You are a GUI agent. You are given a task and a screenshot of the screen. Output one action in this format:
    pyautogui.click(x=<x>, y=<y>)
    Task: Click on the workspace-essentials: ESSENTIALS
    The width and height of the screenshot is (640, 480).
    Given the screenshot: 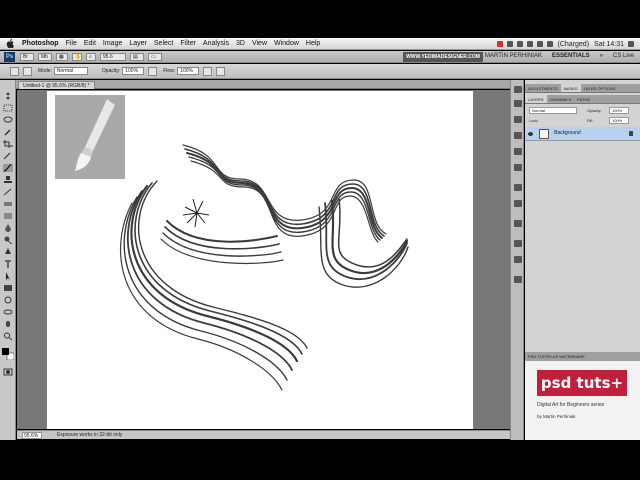 What is the action you would take?
    pyautogui.click(x=571, y=56)
    